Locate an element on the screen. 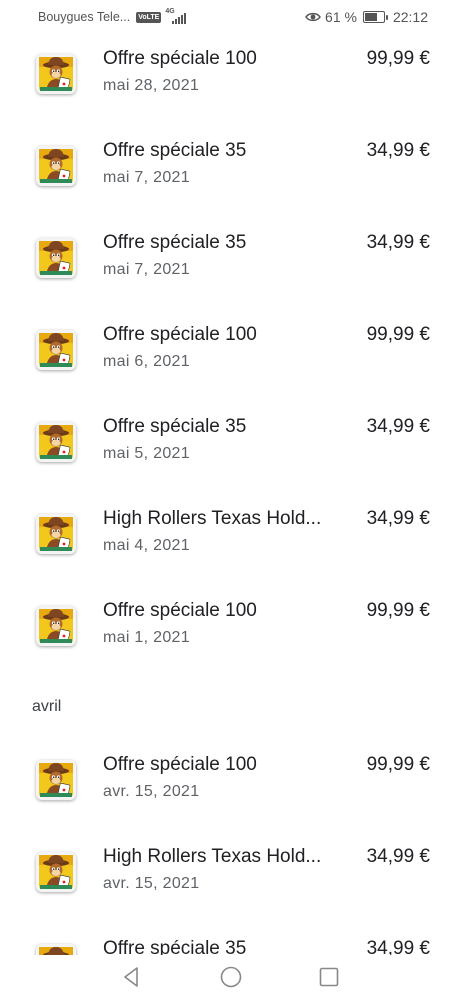  battery-percent: 61 % is located at coordinates (341, 17).